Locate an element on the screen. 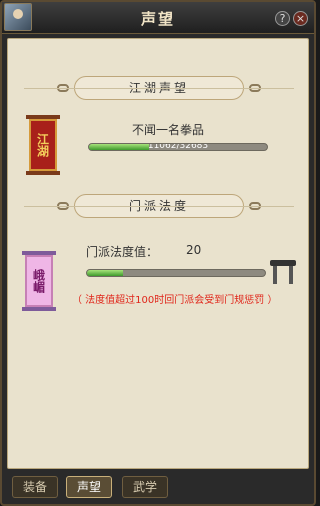 The height and width of the screenshot is (506, 320). emei-banner-text: 峨嵋 is located at coordinates (39, 281).